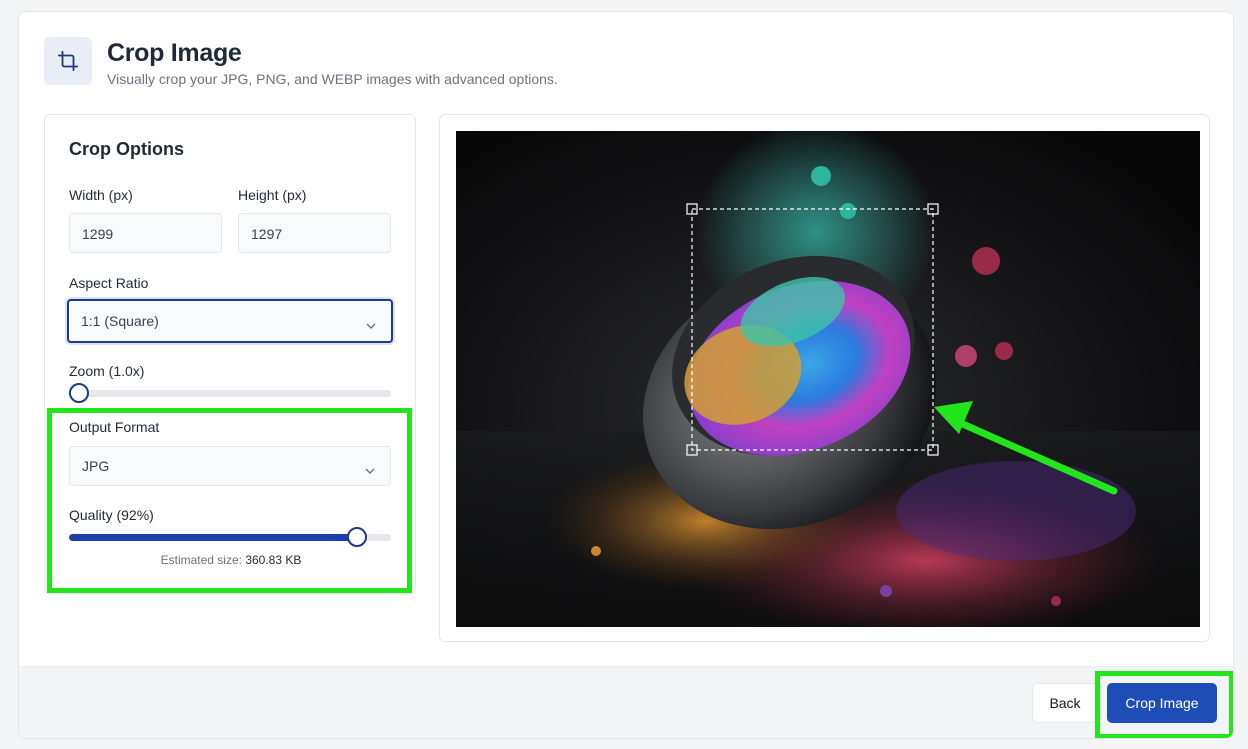 The height and width of the screenshot is (749, 1248). Describe the element at coordinates (371, 325) in the screenshot. I see `chevron-down-icon` at that location.